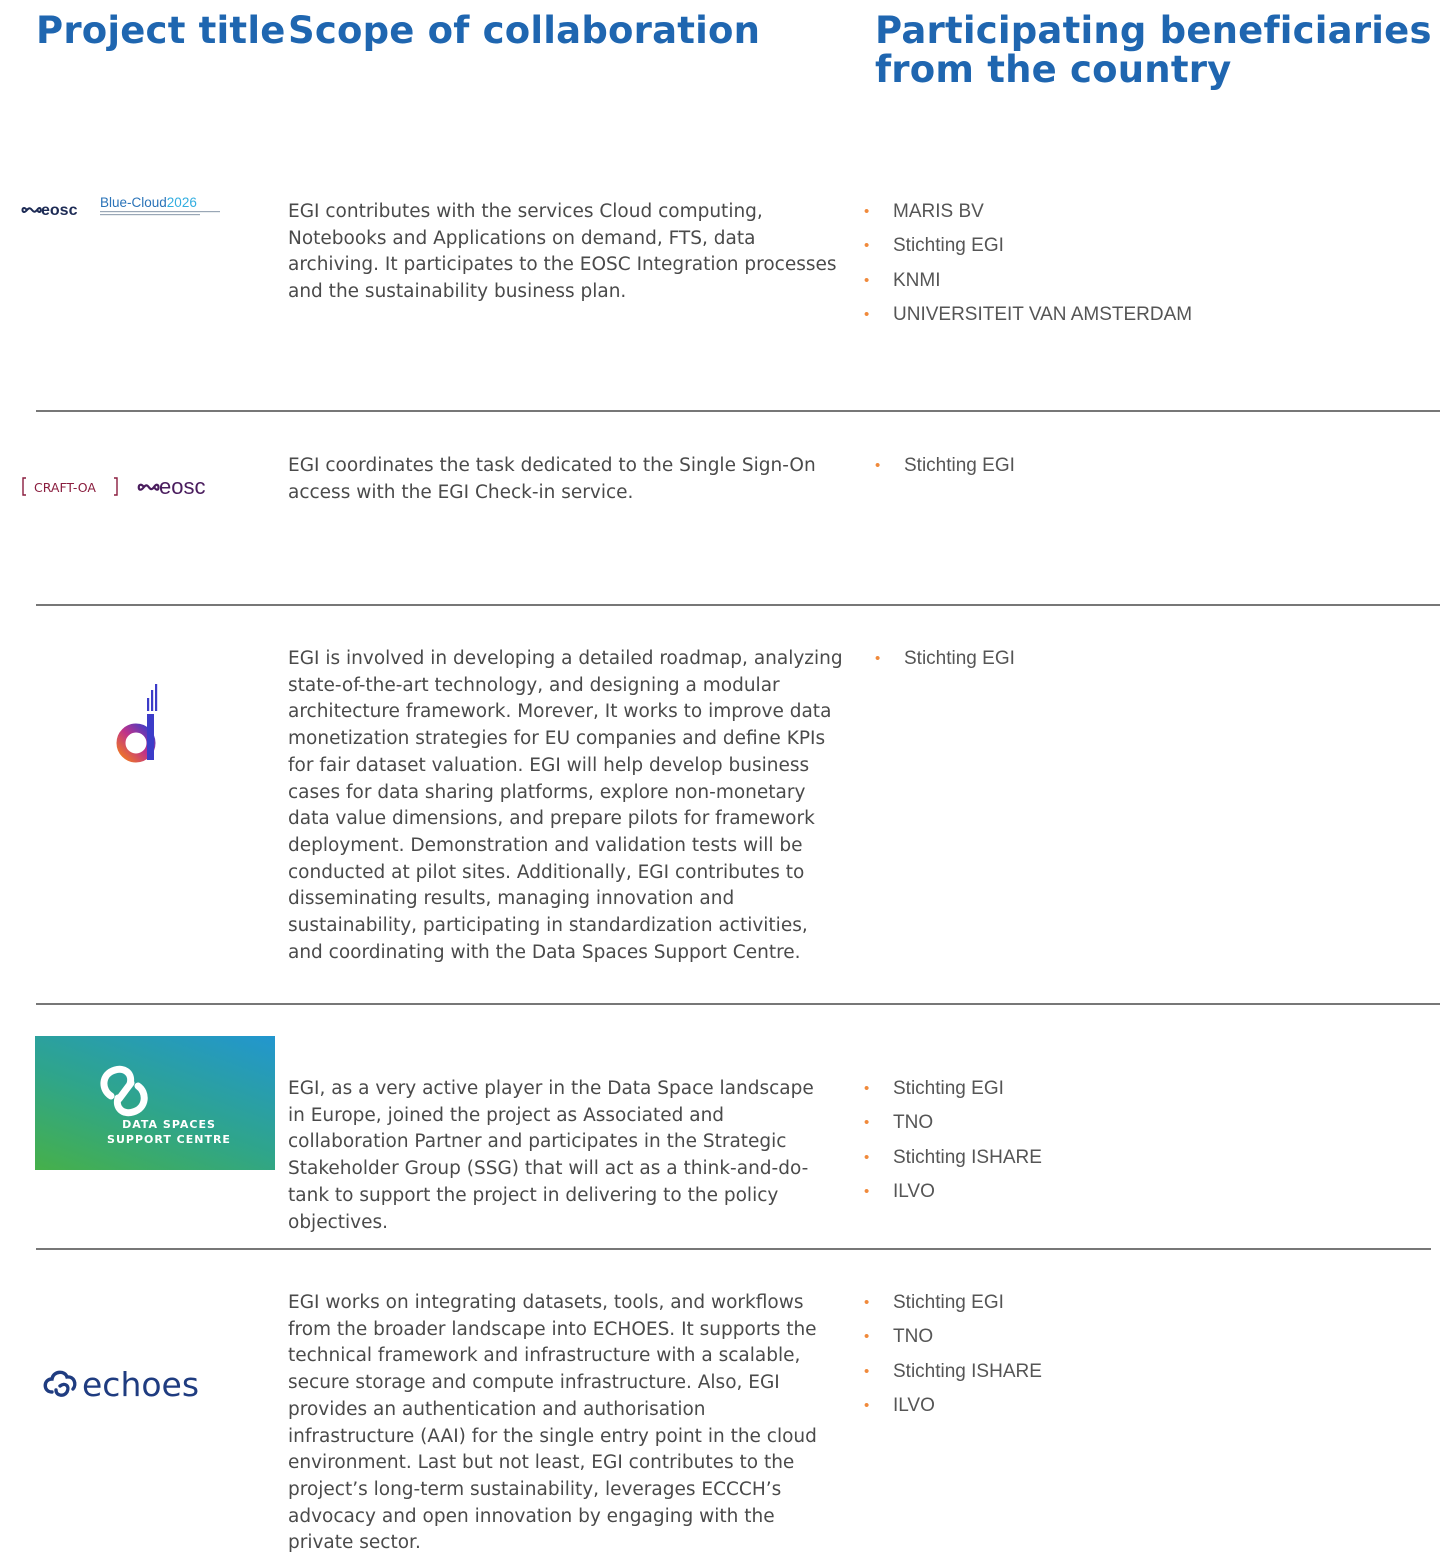 The image size is (1440, 1557). What do you see at coordinates (60, 1383) in the screenshot?
I see `echoes-cloud-icon` at bounding box center [60, 1383].